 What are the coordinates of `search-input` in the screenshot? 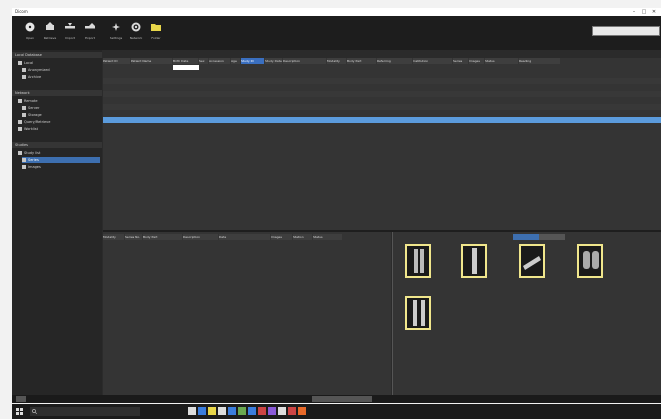 It's located at (626, 31).